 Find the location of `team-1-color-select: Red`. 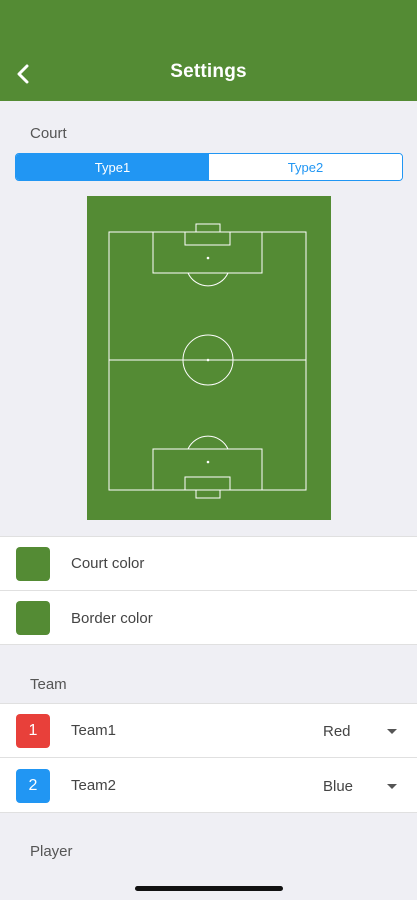

team-1-color-select: Red is located at coordinates (363, 731).